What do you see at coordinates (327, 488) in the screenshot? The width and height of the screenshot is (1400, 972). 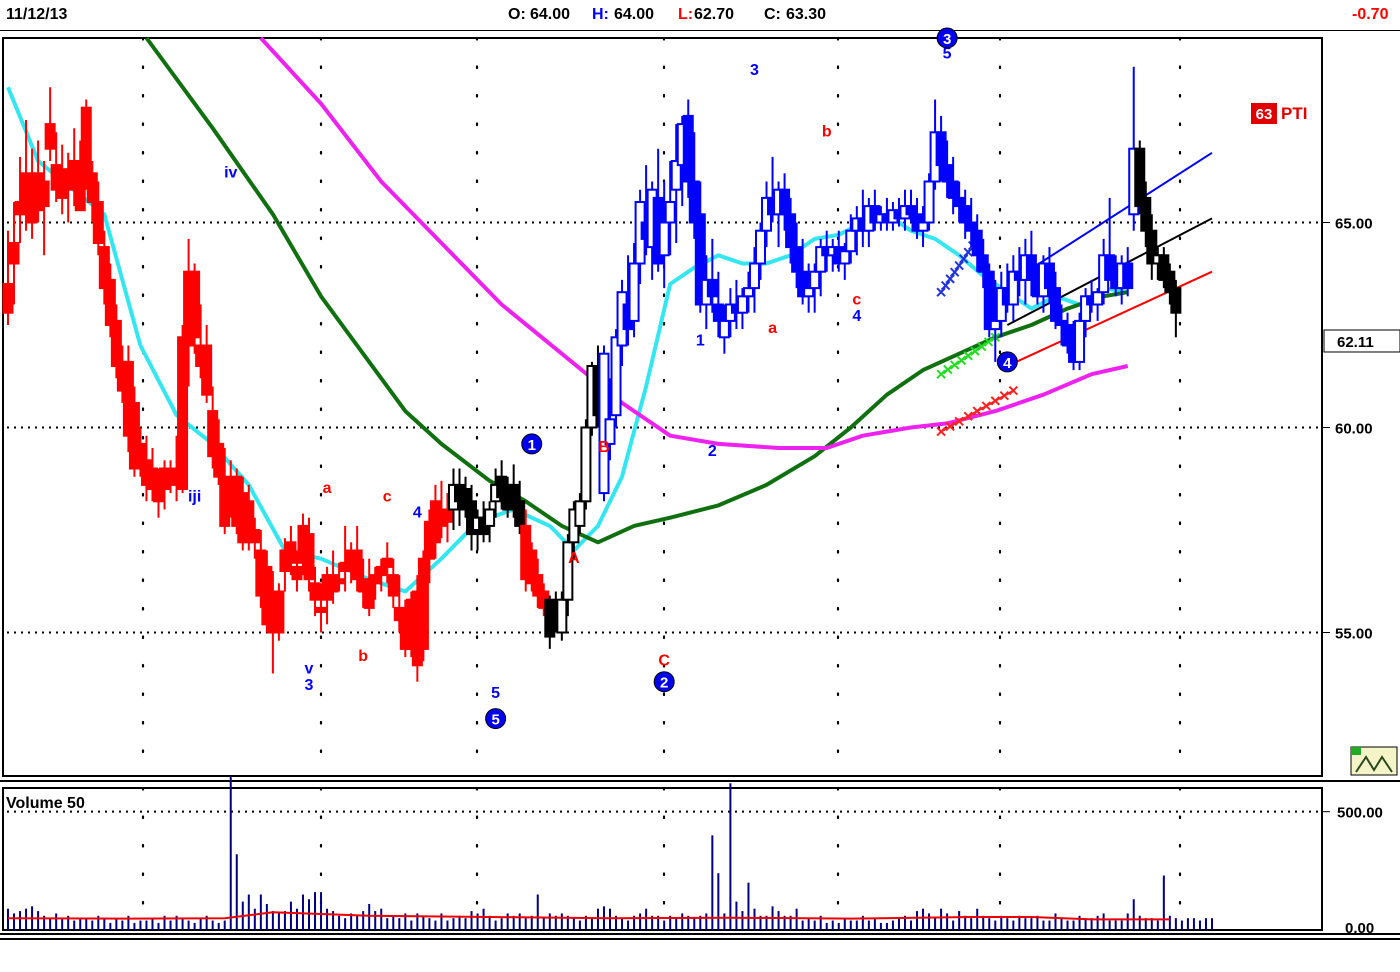 I see `wave-label: a` at bounding box center [327, 488].